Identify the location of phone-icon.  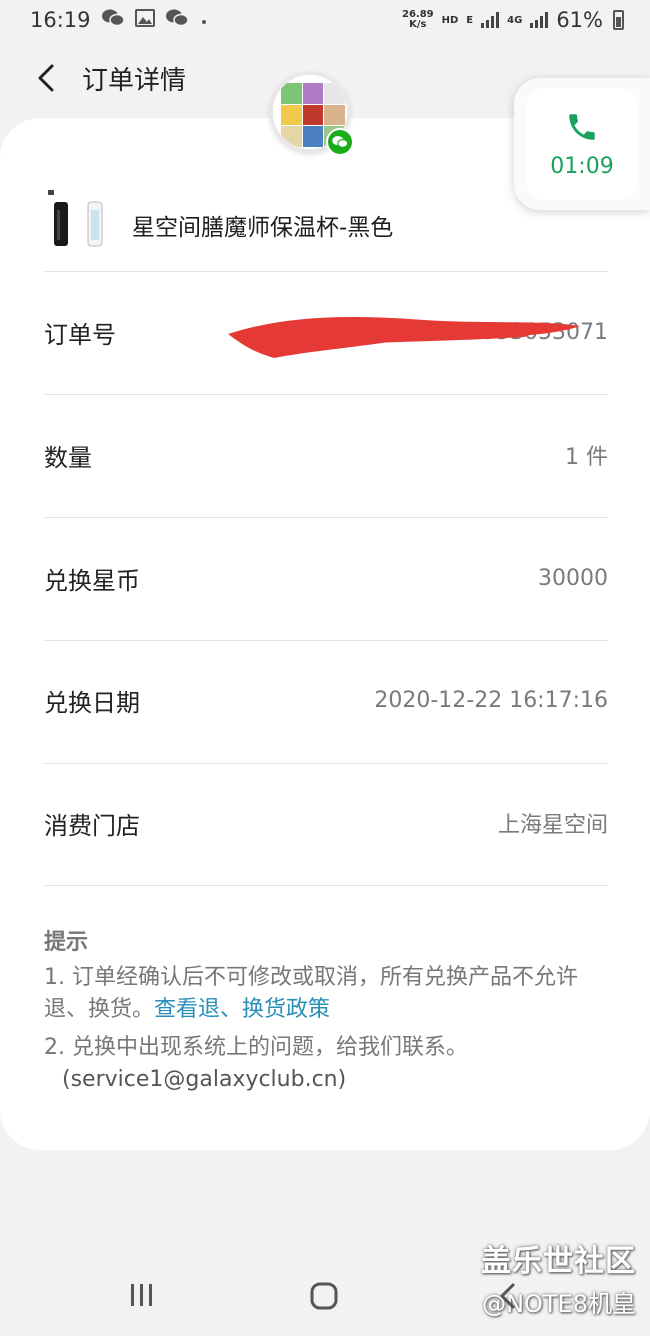
(582, 126).